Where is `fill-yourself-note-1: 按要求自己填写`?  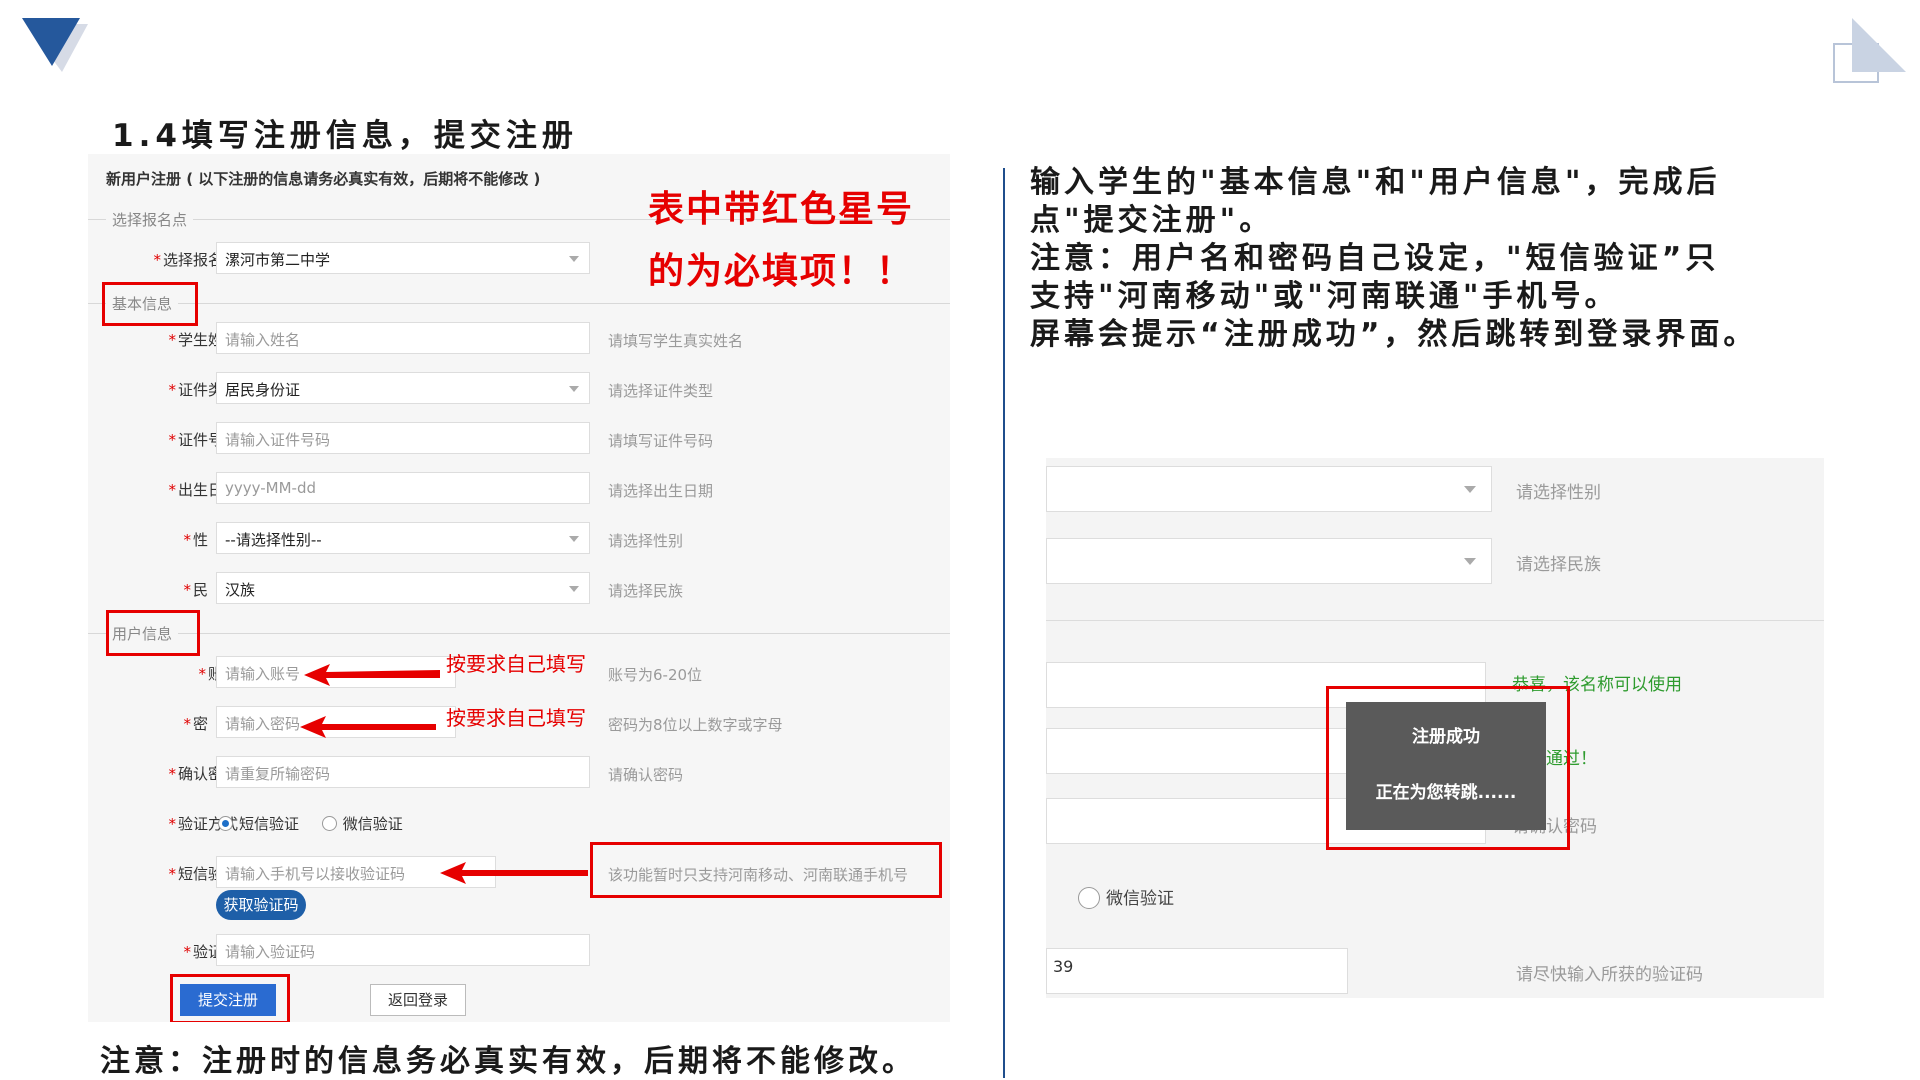 fill-yourself-note-1: 按要求自己填写 is located at coordinates (516, 664).